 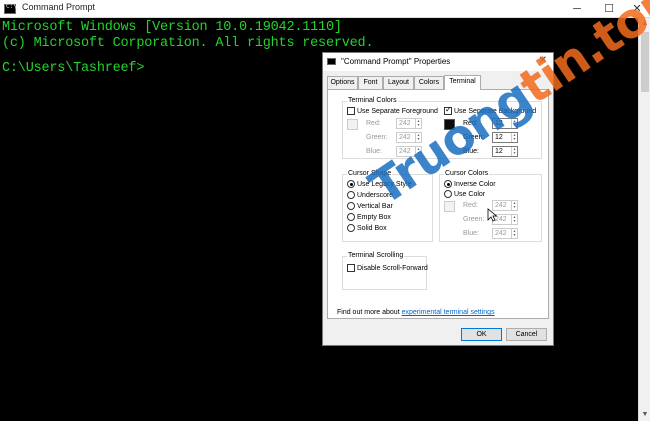 I want to click on tab-terminal: Terminal, so click(x=462, y=82).